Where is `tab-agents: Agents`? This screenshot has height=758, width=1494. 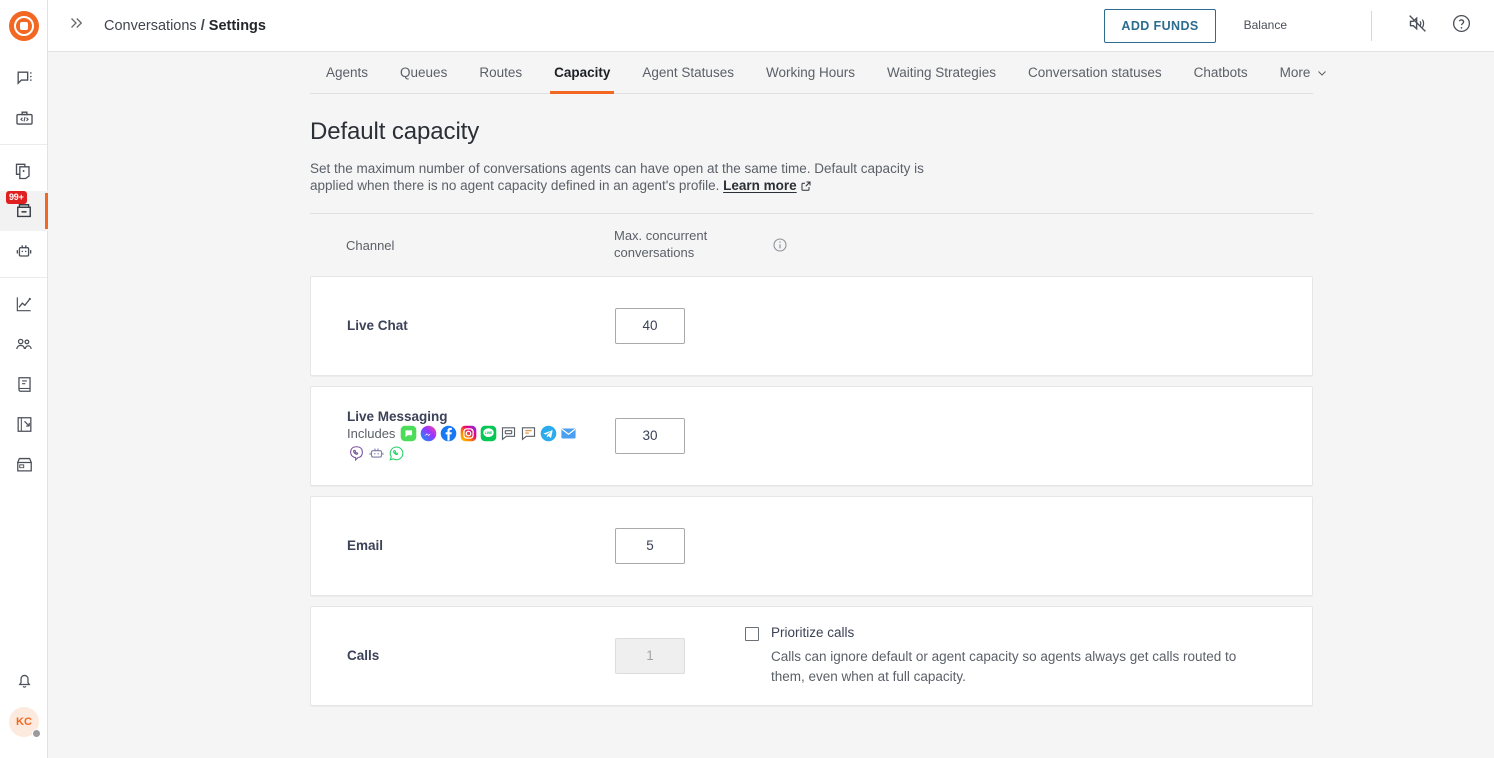 tab-agents: Agents is located at coordinates (347, 72).